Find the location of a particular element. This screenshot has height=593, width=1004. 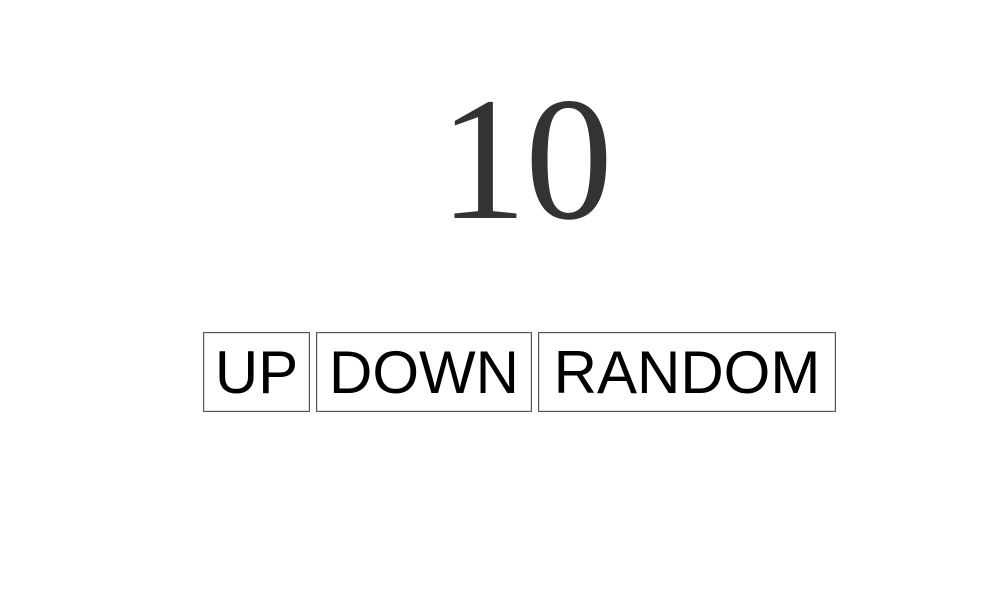

counter-display: 10 is located at coordinates (526, 159).